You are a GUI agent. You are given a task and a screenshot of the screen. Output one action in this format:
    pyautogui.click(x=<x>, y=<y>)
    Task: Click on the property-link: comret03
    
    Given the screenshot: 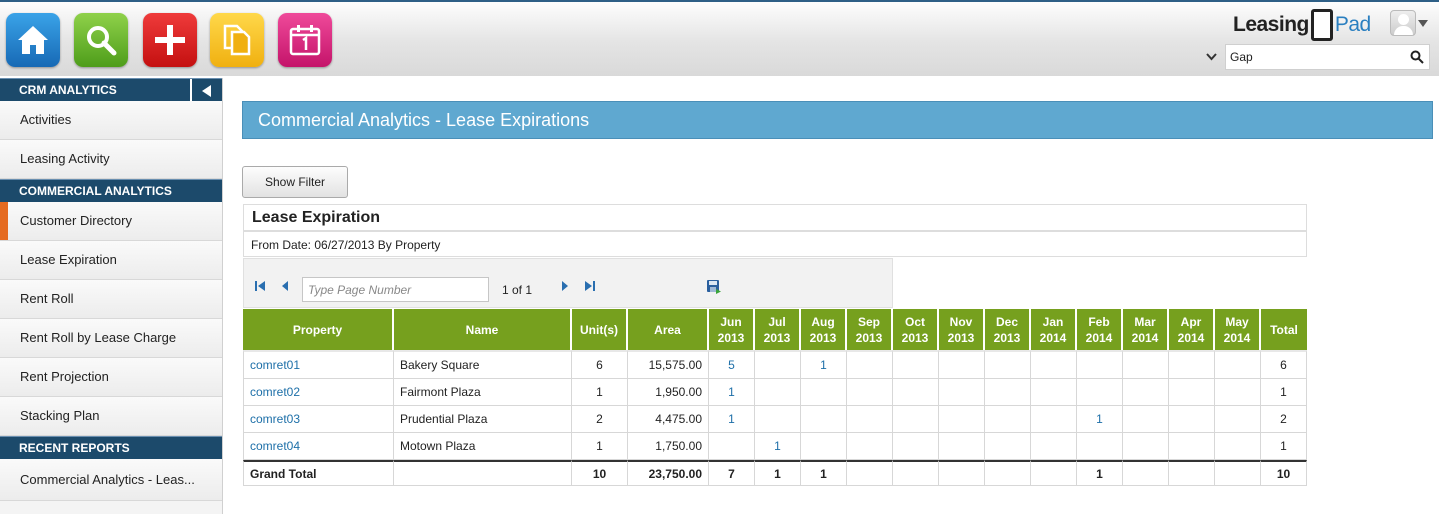 What is the action you would take?
    pyautogui.click(x=318, y=419)
    